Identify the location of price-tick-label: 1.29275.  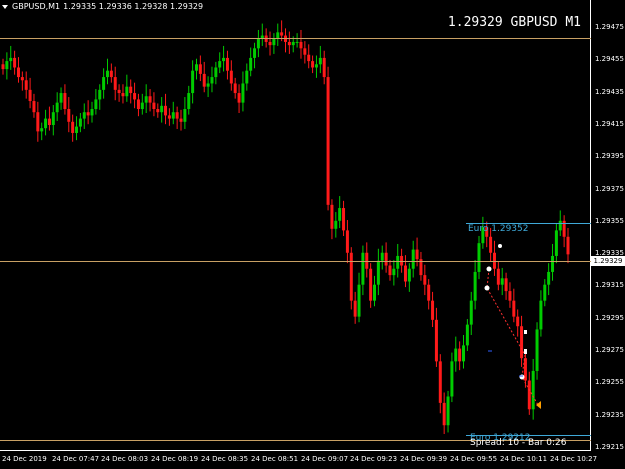
(609, 350).